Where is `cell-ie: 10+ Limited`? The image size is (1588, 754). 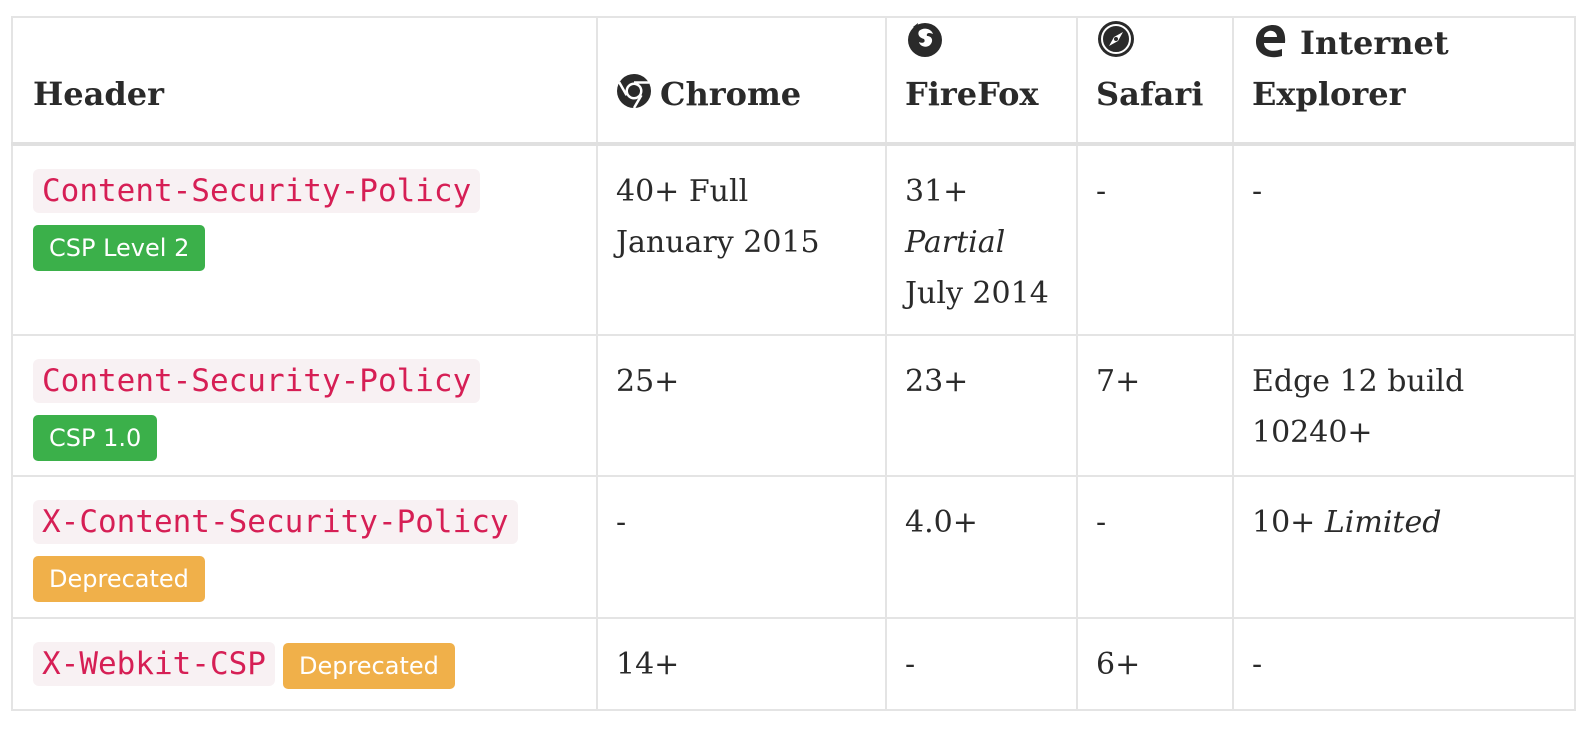 cell-ie: 10+ Limited is located at coordinates (1404, 547).